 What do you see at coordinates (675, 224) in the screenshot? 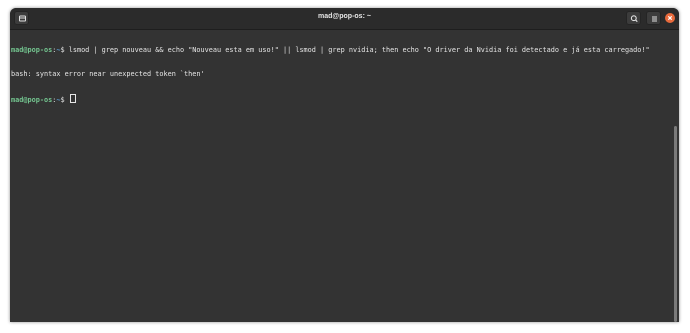
I see `vertical-scrollbar` at bounding box center [675, 224].